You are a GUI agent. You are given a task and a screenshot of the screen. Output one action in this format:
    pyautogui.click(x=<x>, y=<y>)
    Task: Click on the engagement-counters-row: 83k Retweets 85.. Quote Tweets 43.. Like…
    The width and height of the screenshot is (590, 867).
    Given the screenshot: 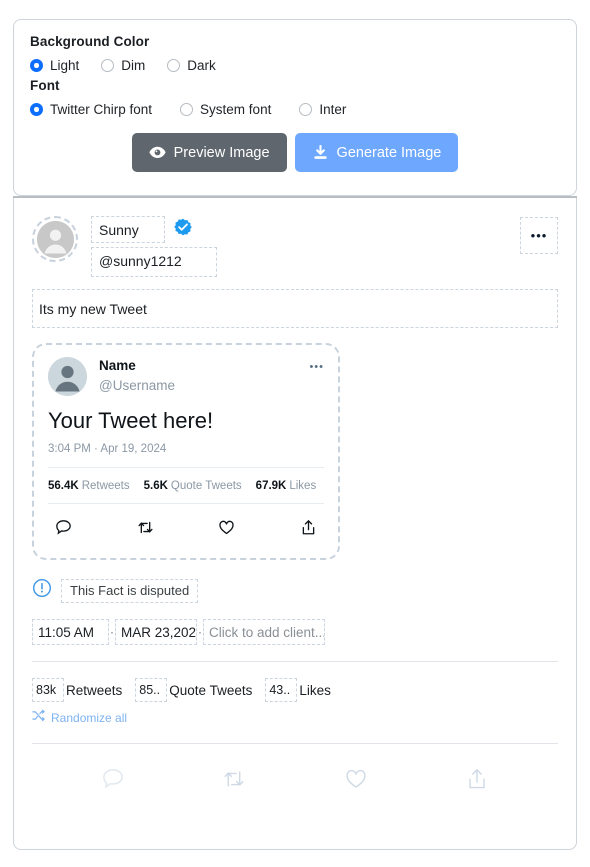 What is the action you would take?
    pyautogui.click(x=295, y=690)
    